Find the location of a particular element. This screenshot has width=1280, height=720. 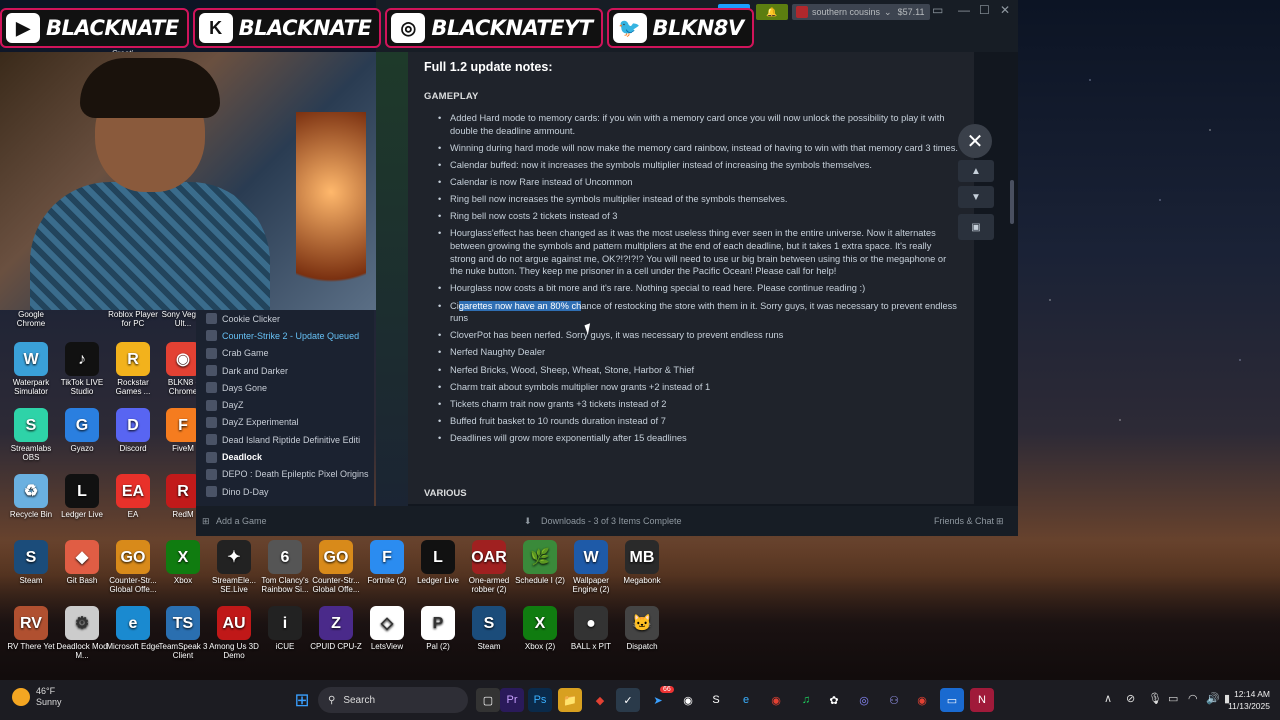

discord-icon: ◎ is located at coordinates (864, 700).